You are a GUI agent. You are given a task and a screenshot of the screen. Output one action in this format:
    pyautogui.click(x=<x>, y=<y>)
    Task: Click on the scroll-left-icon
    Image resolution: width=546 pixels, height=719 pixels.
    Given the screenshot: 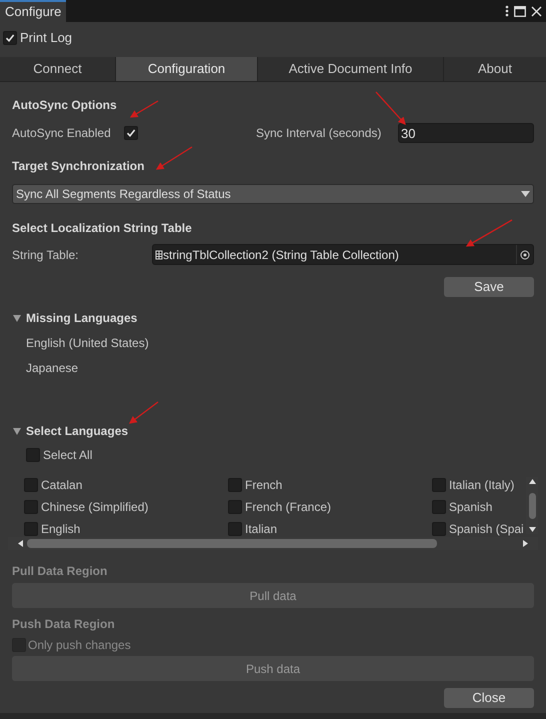 What is the action you would take?
    pyautogui.click(x=20, y=543)
    